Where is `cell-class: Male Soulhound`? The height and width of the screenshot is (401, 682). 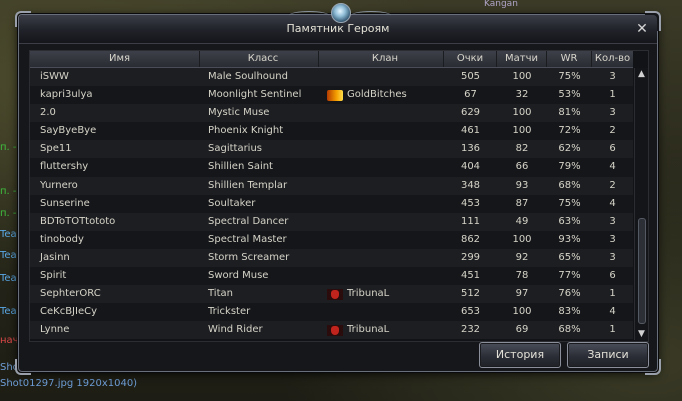
cell-class: Male Soulhound is located at coordinates (248, 76).